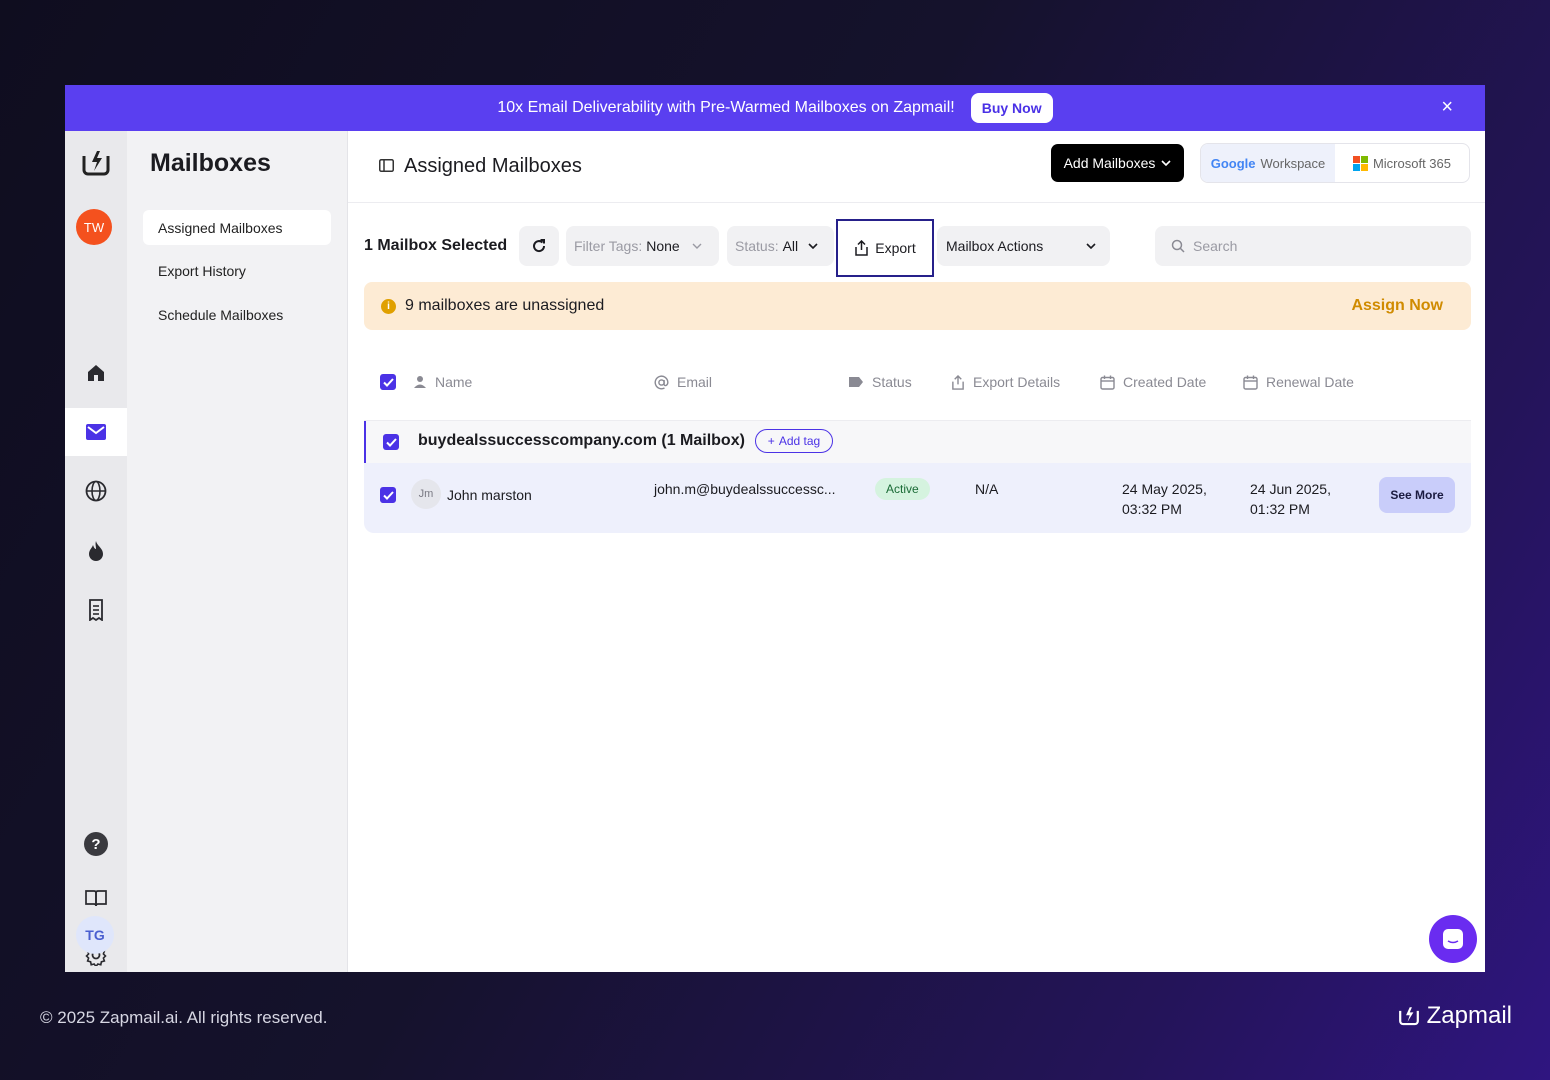 The height and width of the screenshot is (1080, 1550). Describe the element at coordinates (237, 227) in the screenshot. I see `subnav-item-assigned: Assigned Mailboxes` at that location.